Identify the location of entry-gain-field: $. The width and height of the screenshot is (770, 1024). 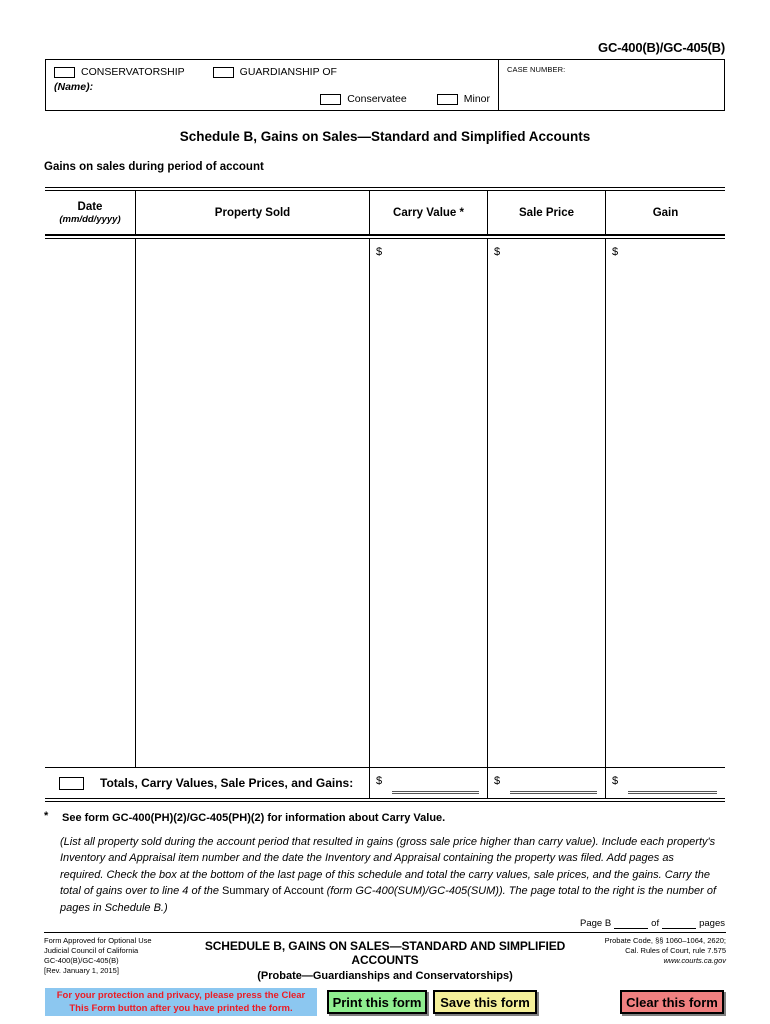
(665, 503).